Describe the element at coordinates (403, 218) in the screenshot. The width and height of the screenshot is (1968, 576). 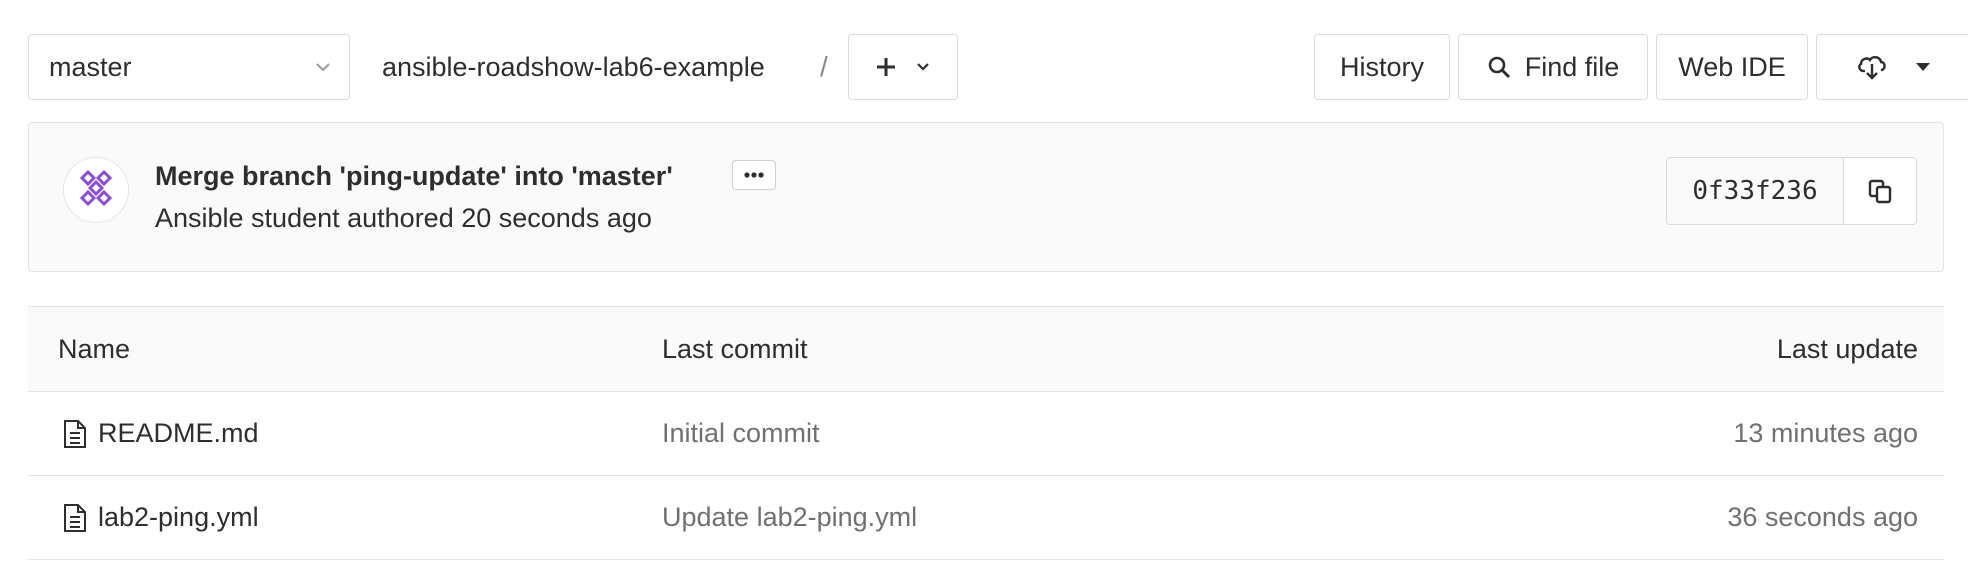
I see `commit-author-meta: Ansible student authored 20 seconds ago` at that location.